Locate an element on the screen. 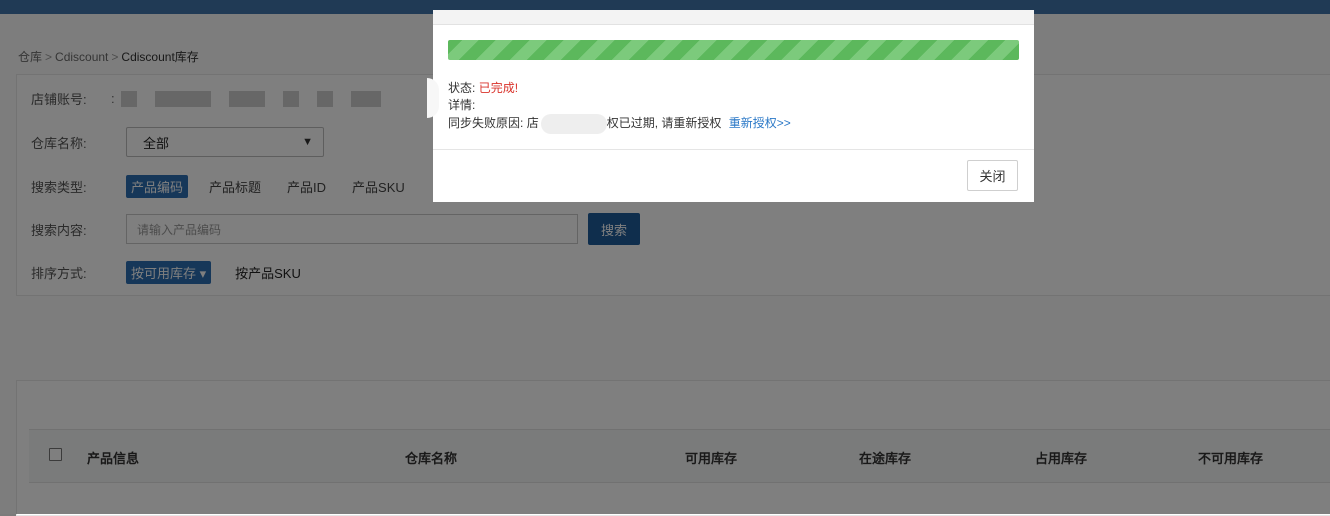 The height and width of the screenshot is (516, 1330). sync-status-details: 状态: 已完成! 详情: 同步失败原因: 店 权已过期, 请重新授权 重新授权>> is located at coordinates (619, 107).